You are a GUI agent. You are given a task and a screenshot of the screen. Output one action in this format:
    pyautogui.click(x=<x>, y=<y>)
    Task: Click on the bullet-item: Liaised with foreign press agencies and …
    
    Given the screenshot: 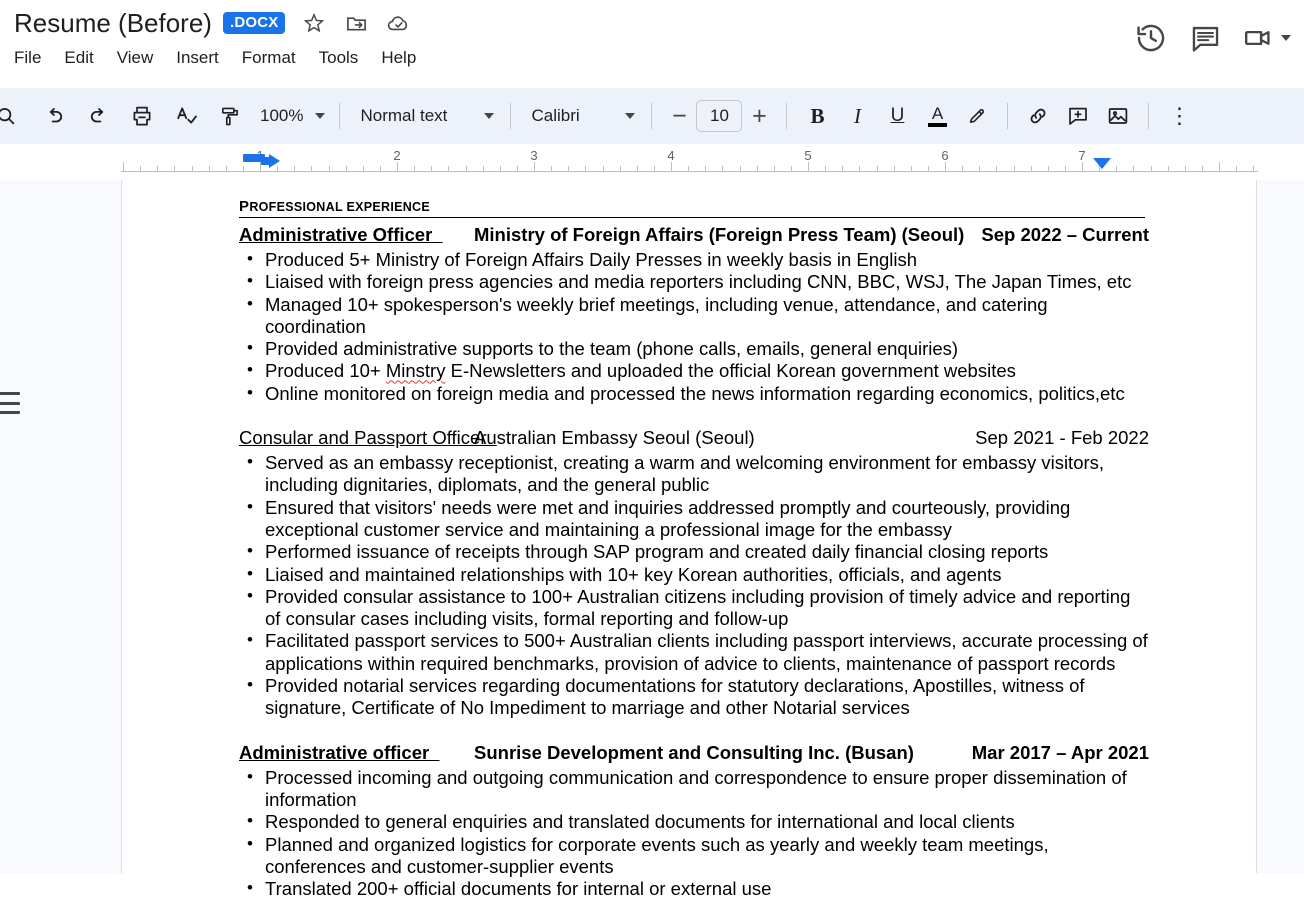 What is the action you would take?
    pyautogui.click(x=694, y=281)
    